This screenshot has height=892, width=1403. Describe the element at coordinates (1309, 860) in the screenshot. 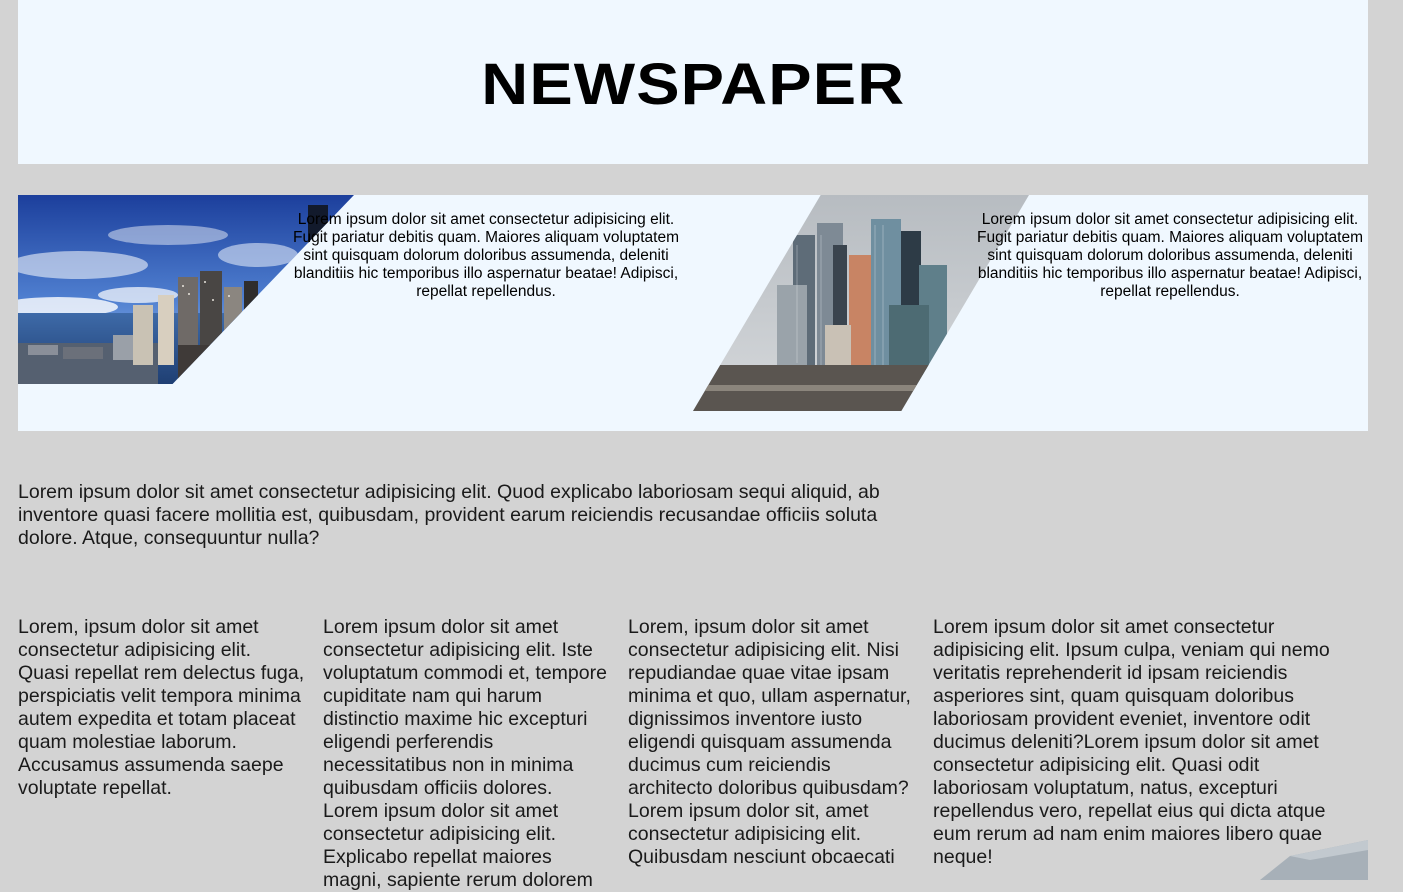

I see `partial-photo` at that location.